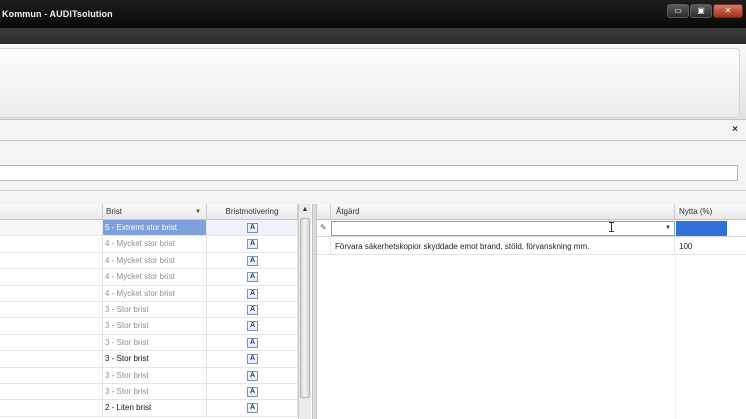  I want to click on header-cell-blank, so click(51, 212).